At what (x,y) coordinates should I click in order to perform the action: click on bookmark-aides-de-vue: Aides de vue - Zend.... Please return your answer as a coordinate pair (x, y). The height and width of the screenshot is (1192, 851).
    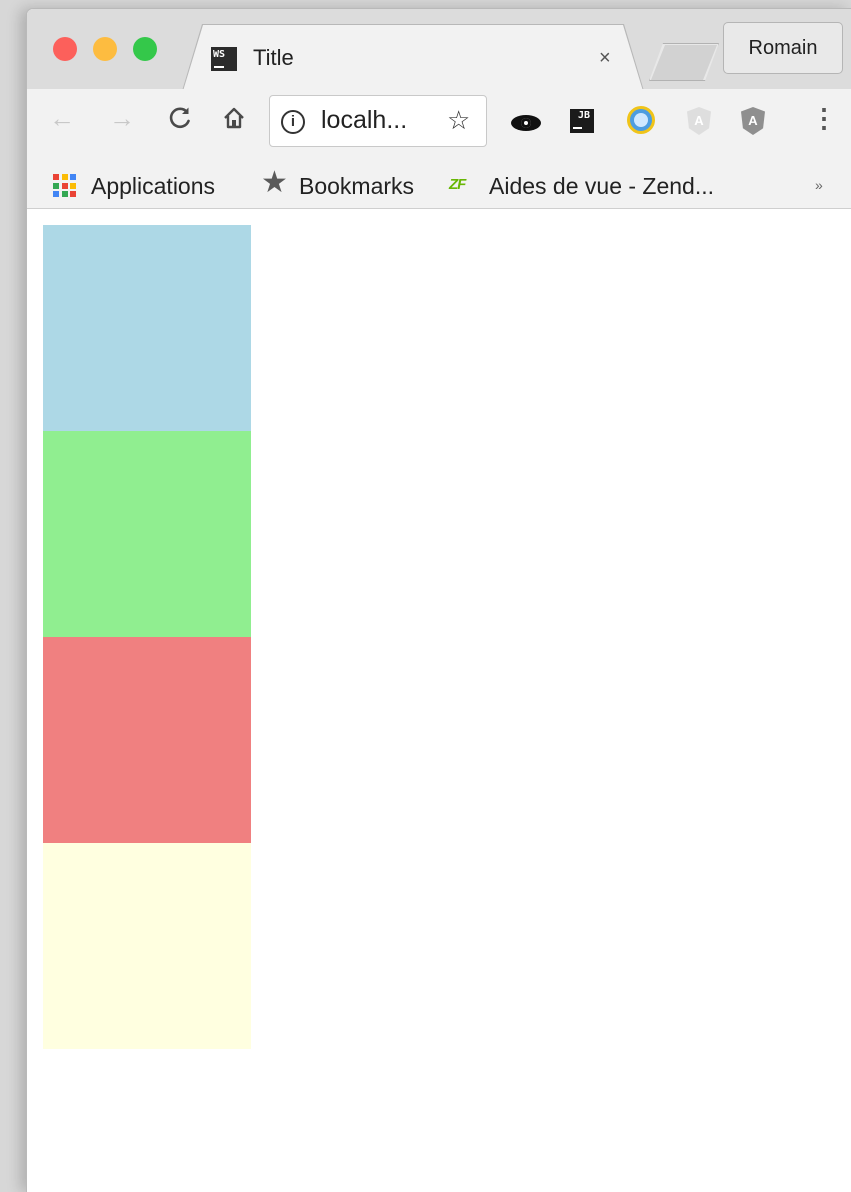
    Looking at the image, I should click on (601, 186).